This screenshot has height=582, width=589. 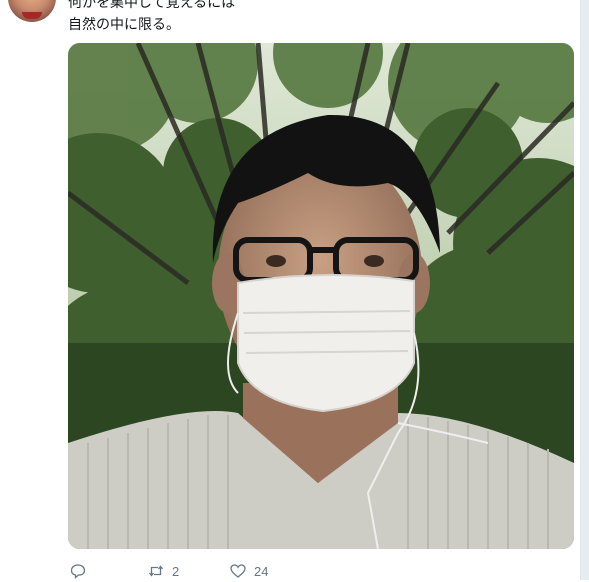 I want to click on tweet-text-line-2: 自然の中に限る。, so click(x=124, y=25).